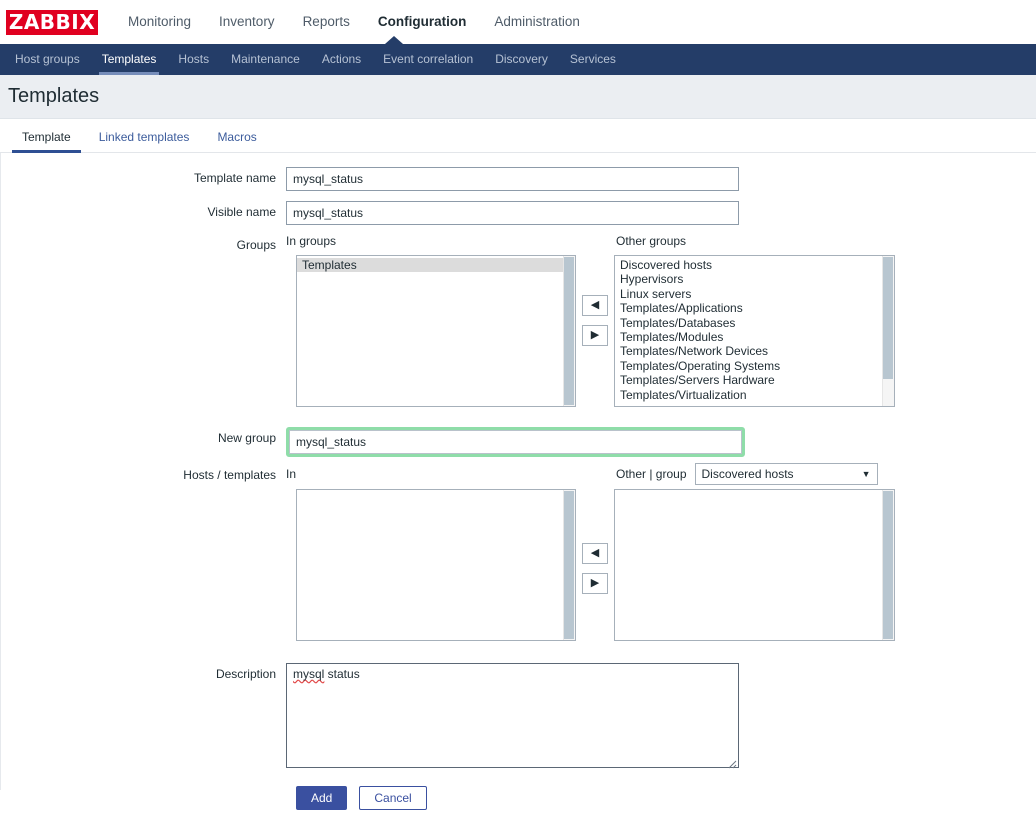 The height and width of the screenshot is (833, 1036). I want to click on in-groups-option: Templates, so click(436, 265).